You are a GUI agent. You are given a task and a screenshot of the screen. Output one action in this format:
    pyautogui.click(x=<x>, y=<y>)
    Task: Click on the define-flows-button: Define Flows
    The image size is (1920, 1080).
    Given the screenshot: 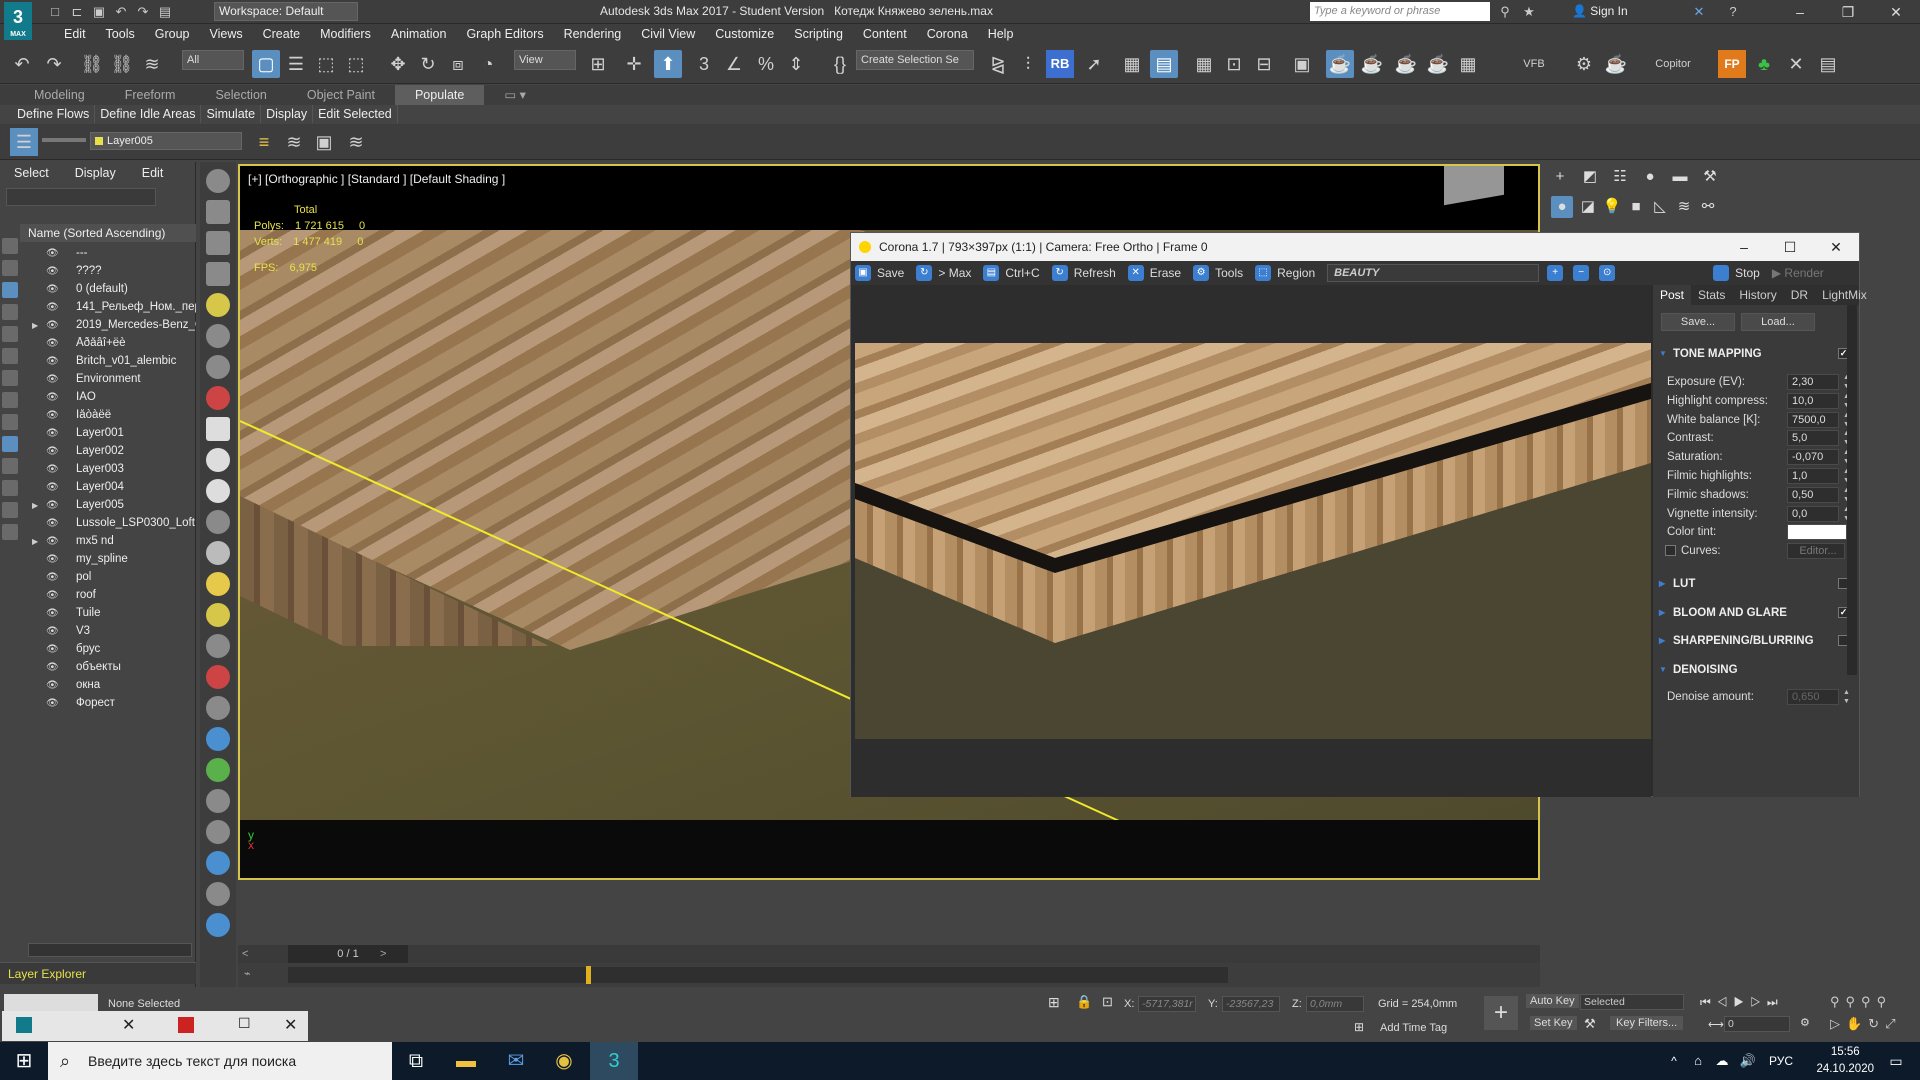 What is the action you would take?
    pyautogui.click(x=54, y=114)
    